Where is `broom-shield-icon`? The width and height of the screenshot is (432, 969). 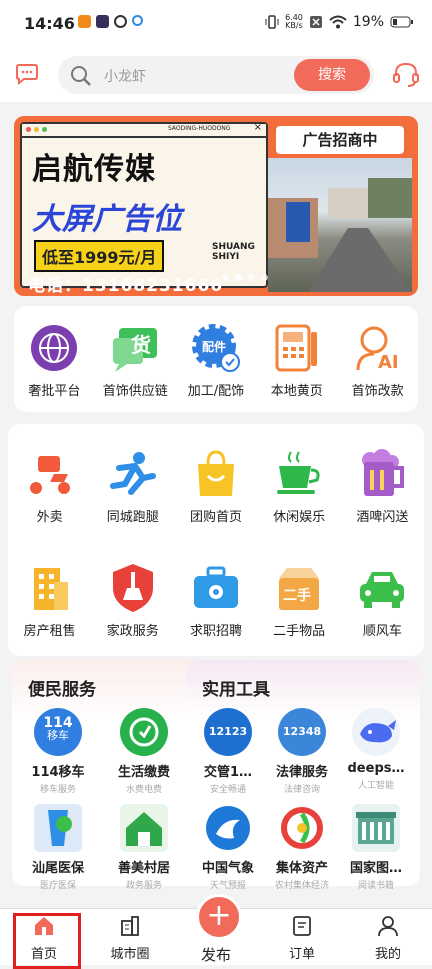 broom-shield-icon is located at coordinates (133, 588).